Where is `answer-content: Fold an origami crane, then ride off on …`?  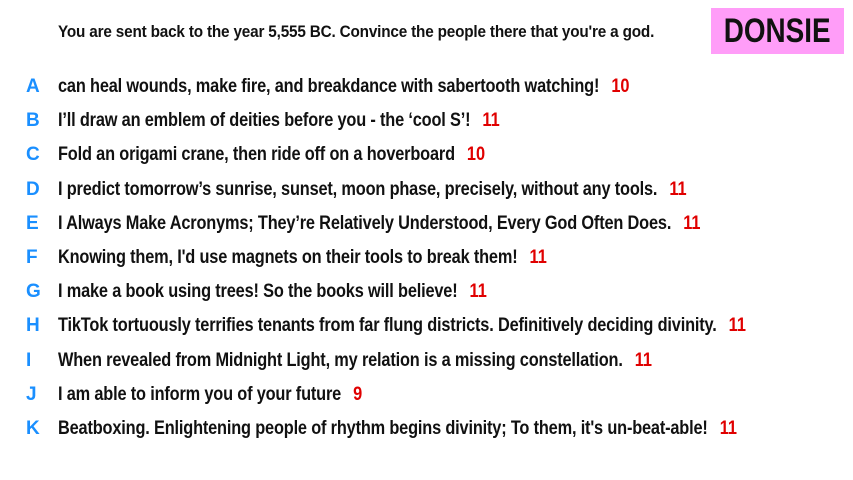
answer-content: Fold an origami crane, then ride off on … is located at coordinates (271, 155).